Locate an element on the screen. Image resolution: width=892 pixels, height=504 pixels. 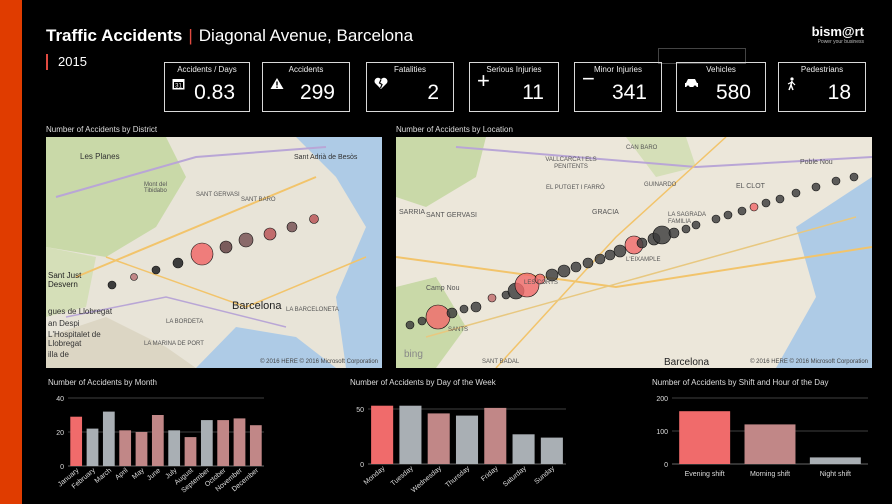
map-label: LA BARCELONETA is located at coordinates (312, 310).